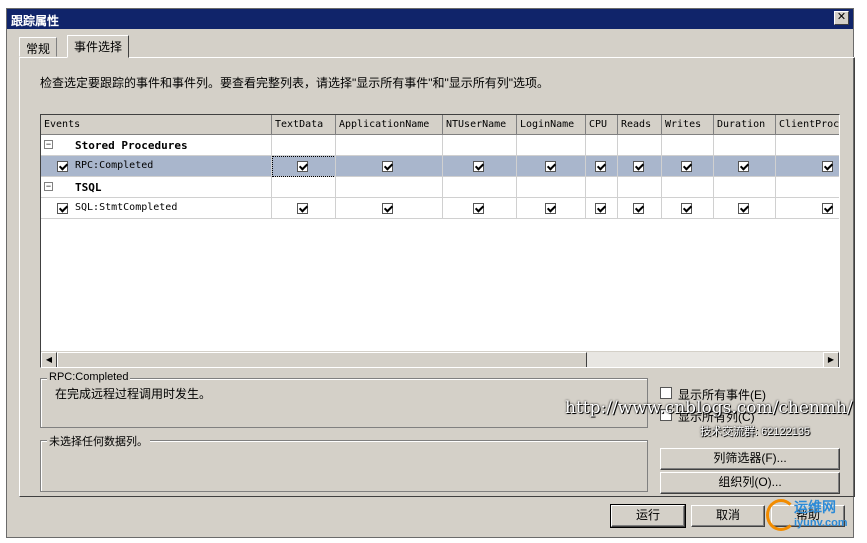 The width and height of the screenshot is (867, 543). What do you see at coordinates (831, 359) in the screenshot?
I see `scroll-right-icon: ▶` at bounding box center [831, 359].